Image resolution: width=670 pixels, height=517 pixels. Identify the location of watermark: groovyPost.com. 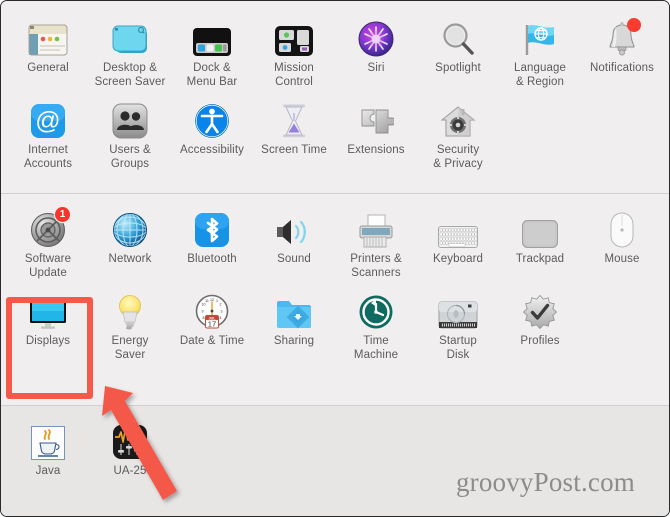
(545, 482).